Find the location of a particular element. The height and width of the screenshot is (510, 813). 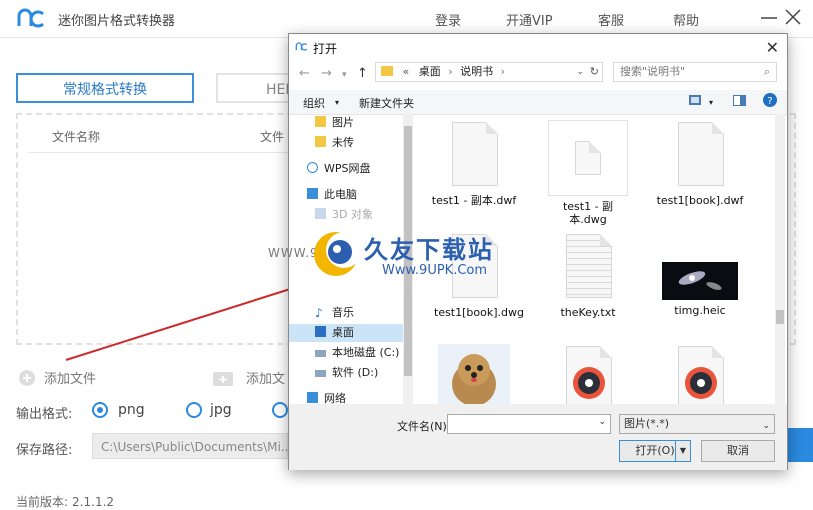

app-logo is located at coordinates (31, 18).